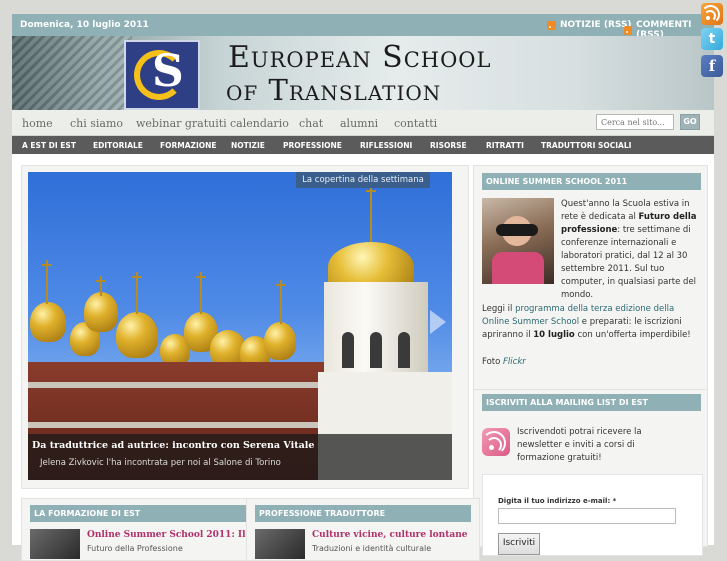  What do you see at coordinates (72, 73) in the screenshot?
I see `banner-texture` at bounding box center [72, 73].